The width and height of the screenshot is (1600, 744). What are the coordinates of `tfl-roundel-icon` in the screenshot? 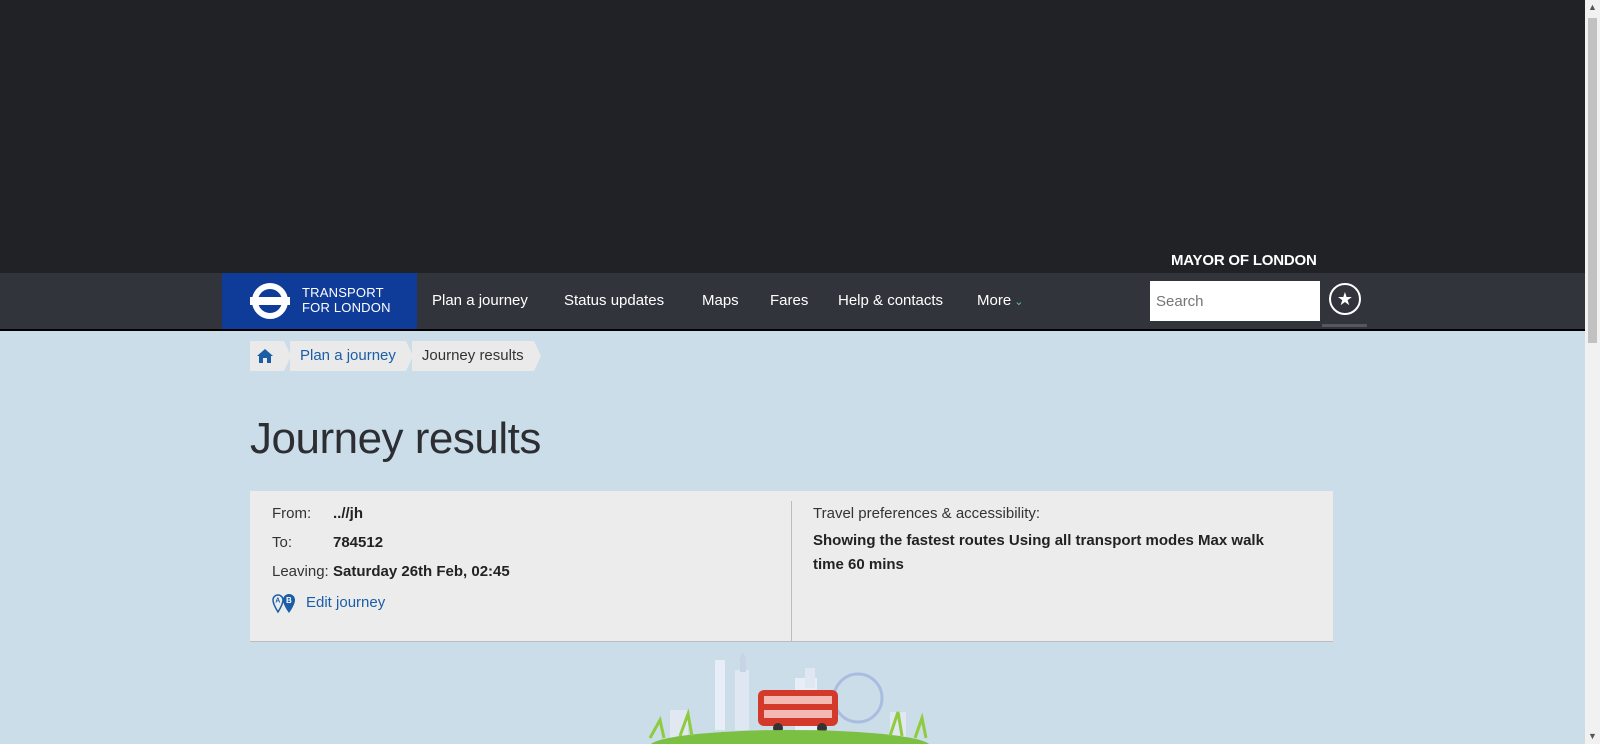 It's located at (270, 301).